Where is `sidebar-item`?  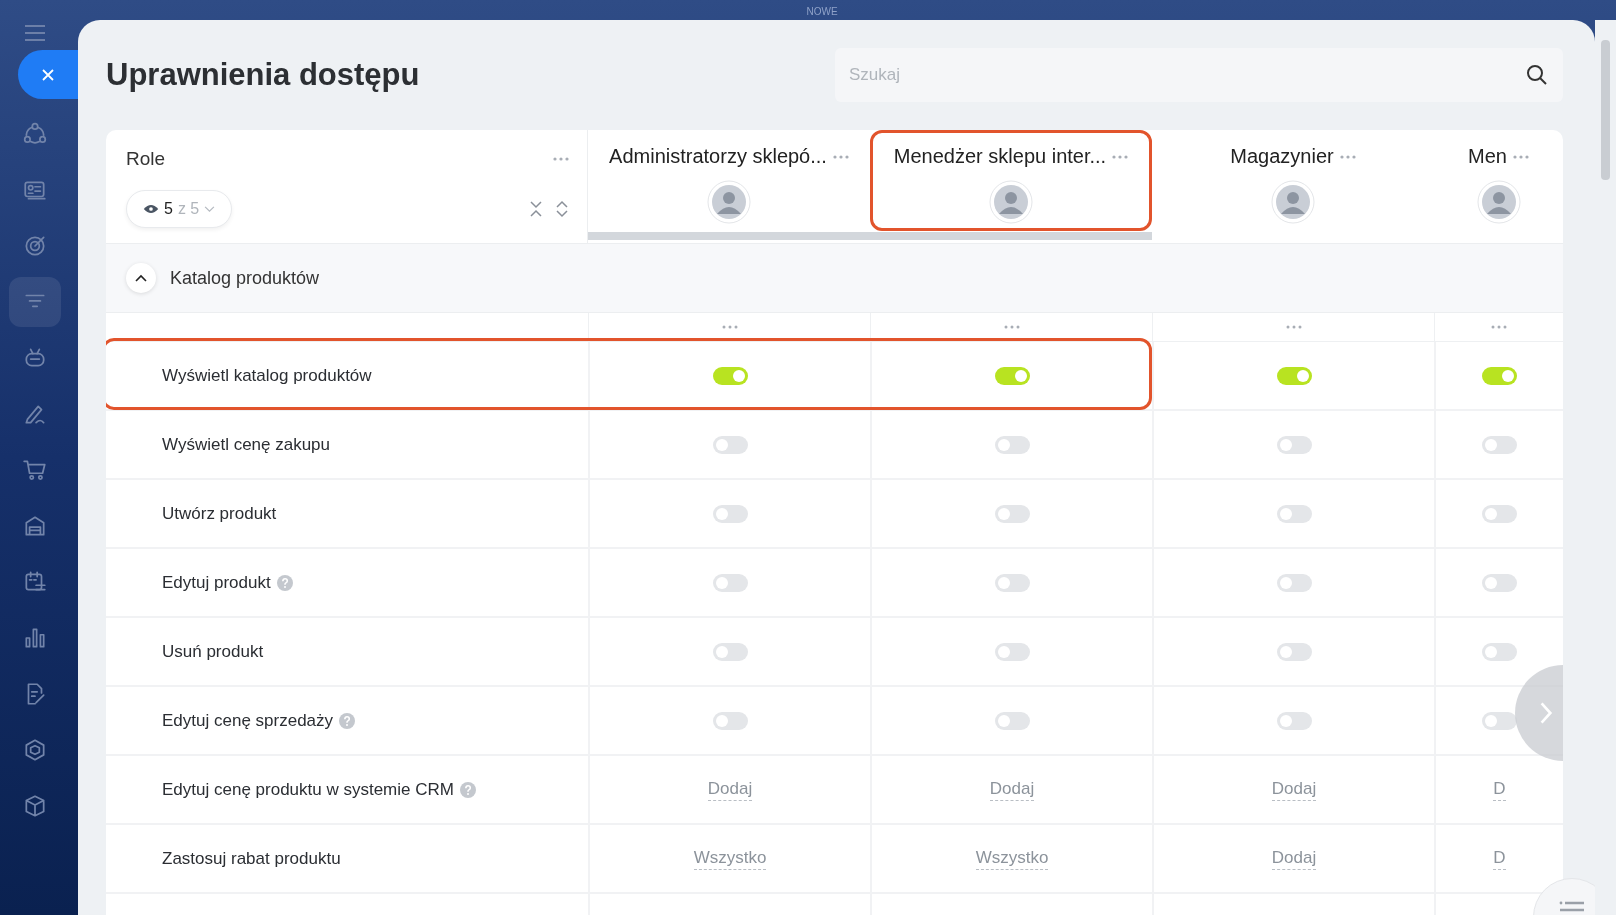
sidebar-item is located at coordinates (35, 302).